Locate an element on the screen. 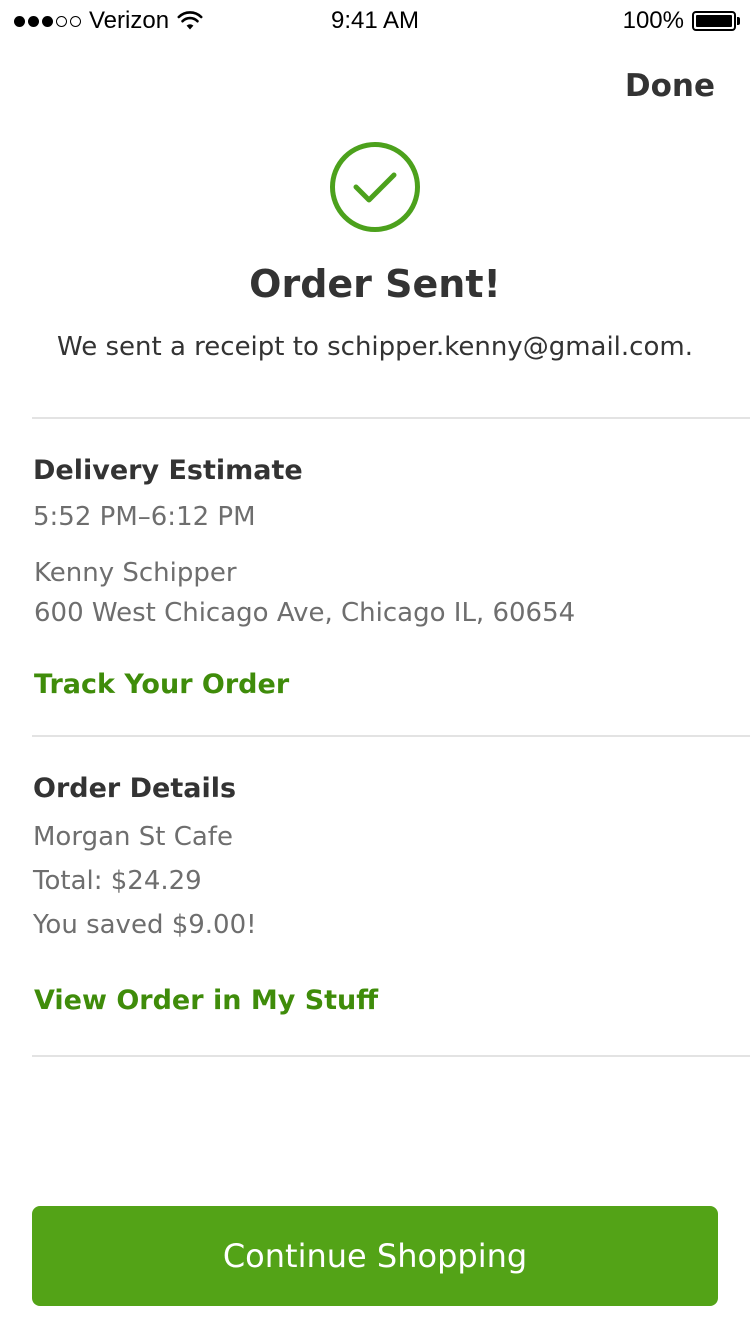 The image size is (750, 1334). view-order-link: View Order in My Stuff is located at coordinates (206, 1000).